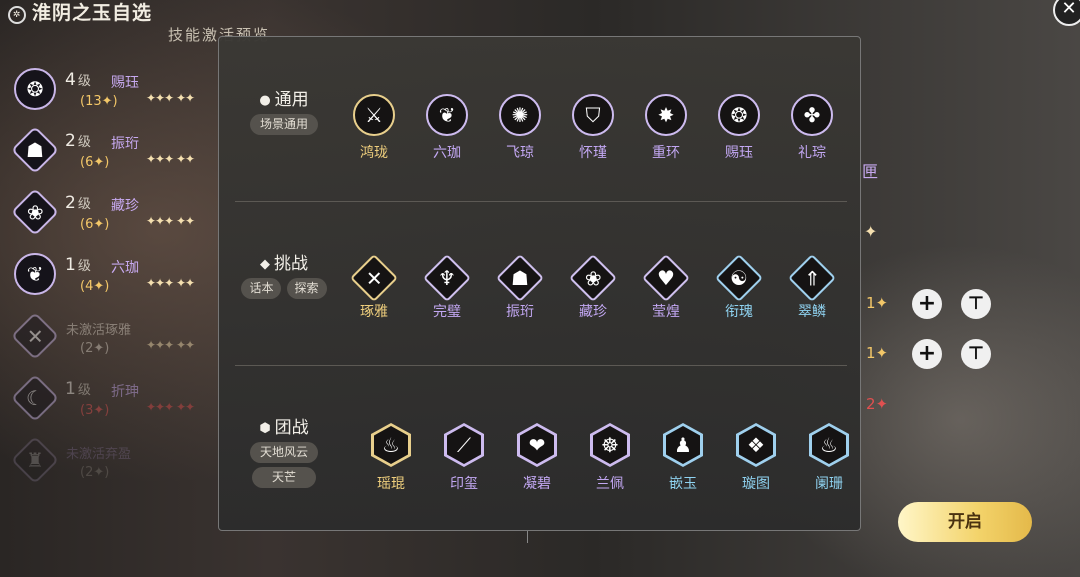 This screenshot has height=577, width=1080. I want to click on roster-item: ♜ 未激活弃盈 (2✦), so click(125, 463).